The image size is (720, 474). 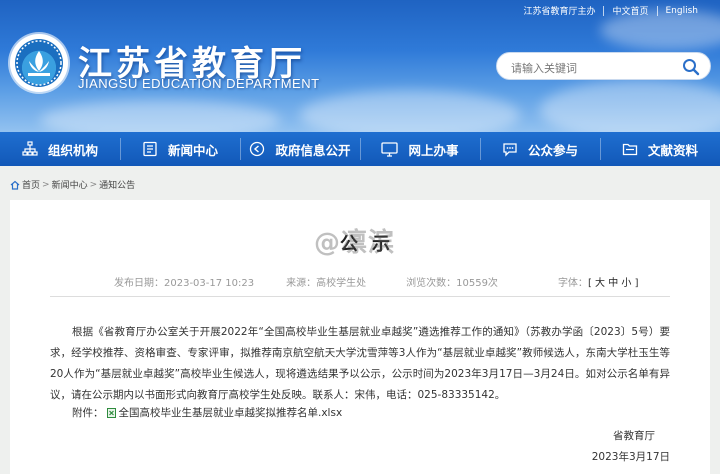 I want to click on publish-date: 发布日期：2023-03-17 10:23, so click(x=184, y=283).